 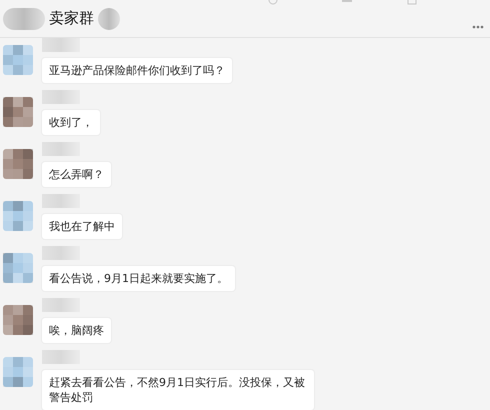 I want to click on message-bubble: 怎么弄啊？, so click(x=76, y=174).